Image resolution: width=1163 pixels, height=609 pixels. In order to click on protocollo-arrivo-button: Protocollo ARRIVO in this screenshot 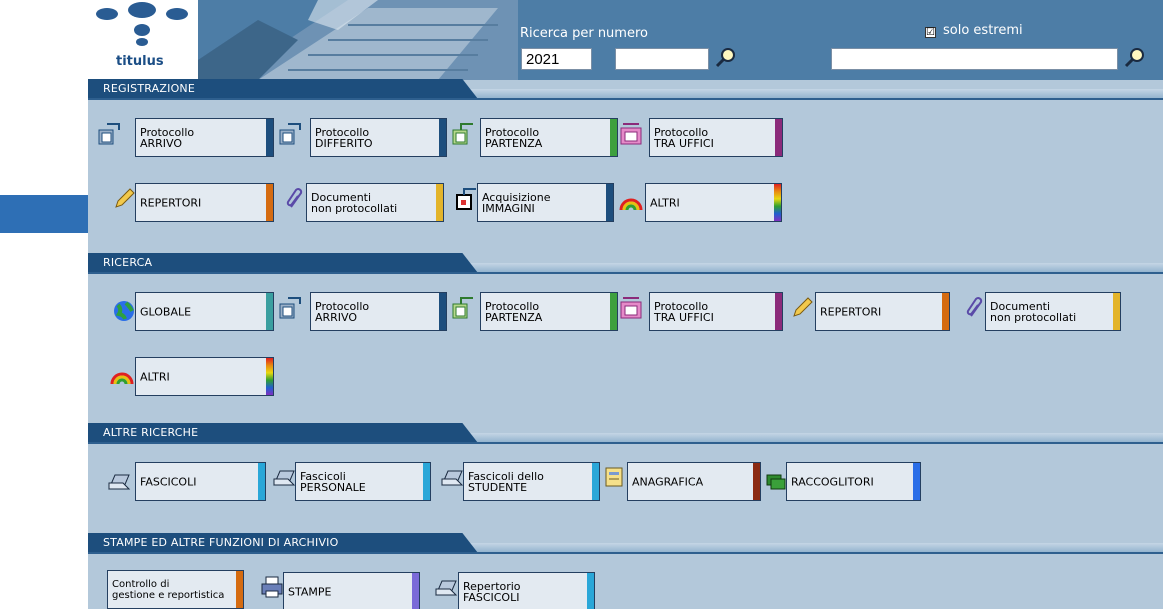, I will do `click(204, 137)`.